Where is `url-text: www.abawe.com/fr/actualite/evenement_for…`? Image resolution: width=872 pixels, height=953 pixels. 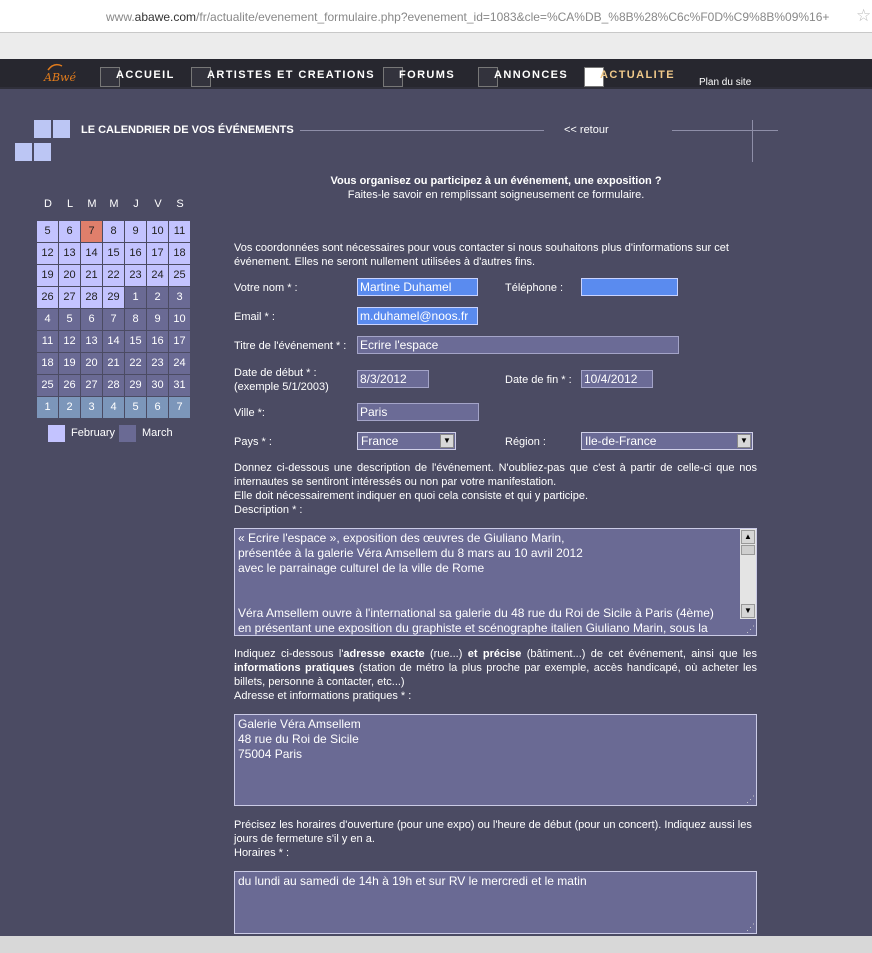
url-text: www.abawe.com/fr/actualite/evenement_for… is located at coordinates (467, 17).